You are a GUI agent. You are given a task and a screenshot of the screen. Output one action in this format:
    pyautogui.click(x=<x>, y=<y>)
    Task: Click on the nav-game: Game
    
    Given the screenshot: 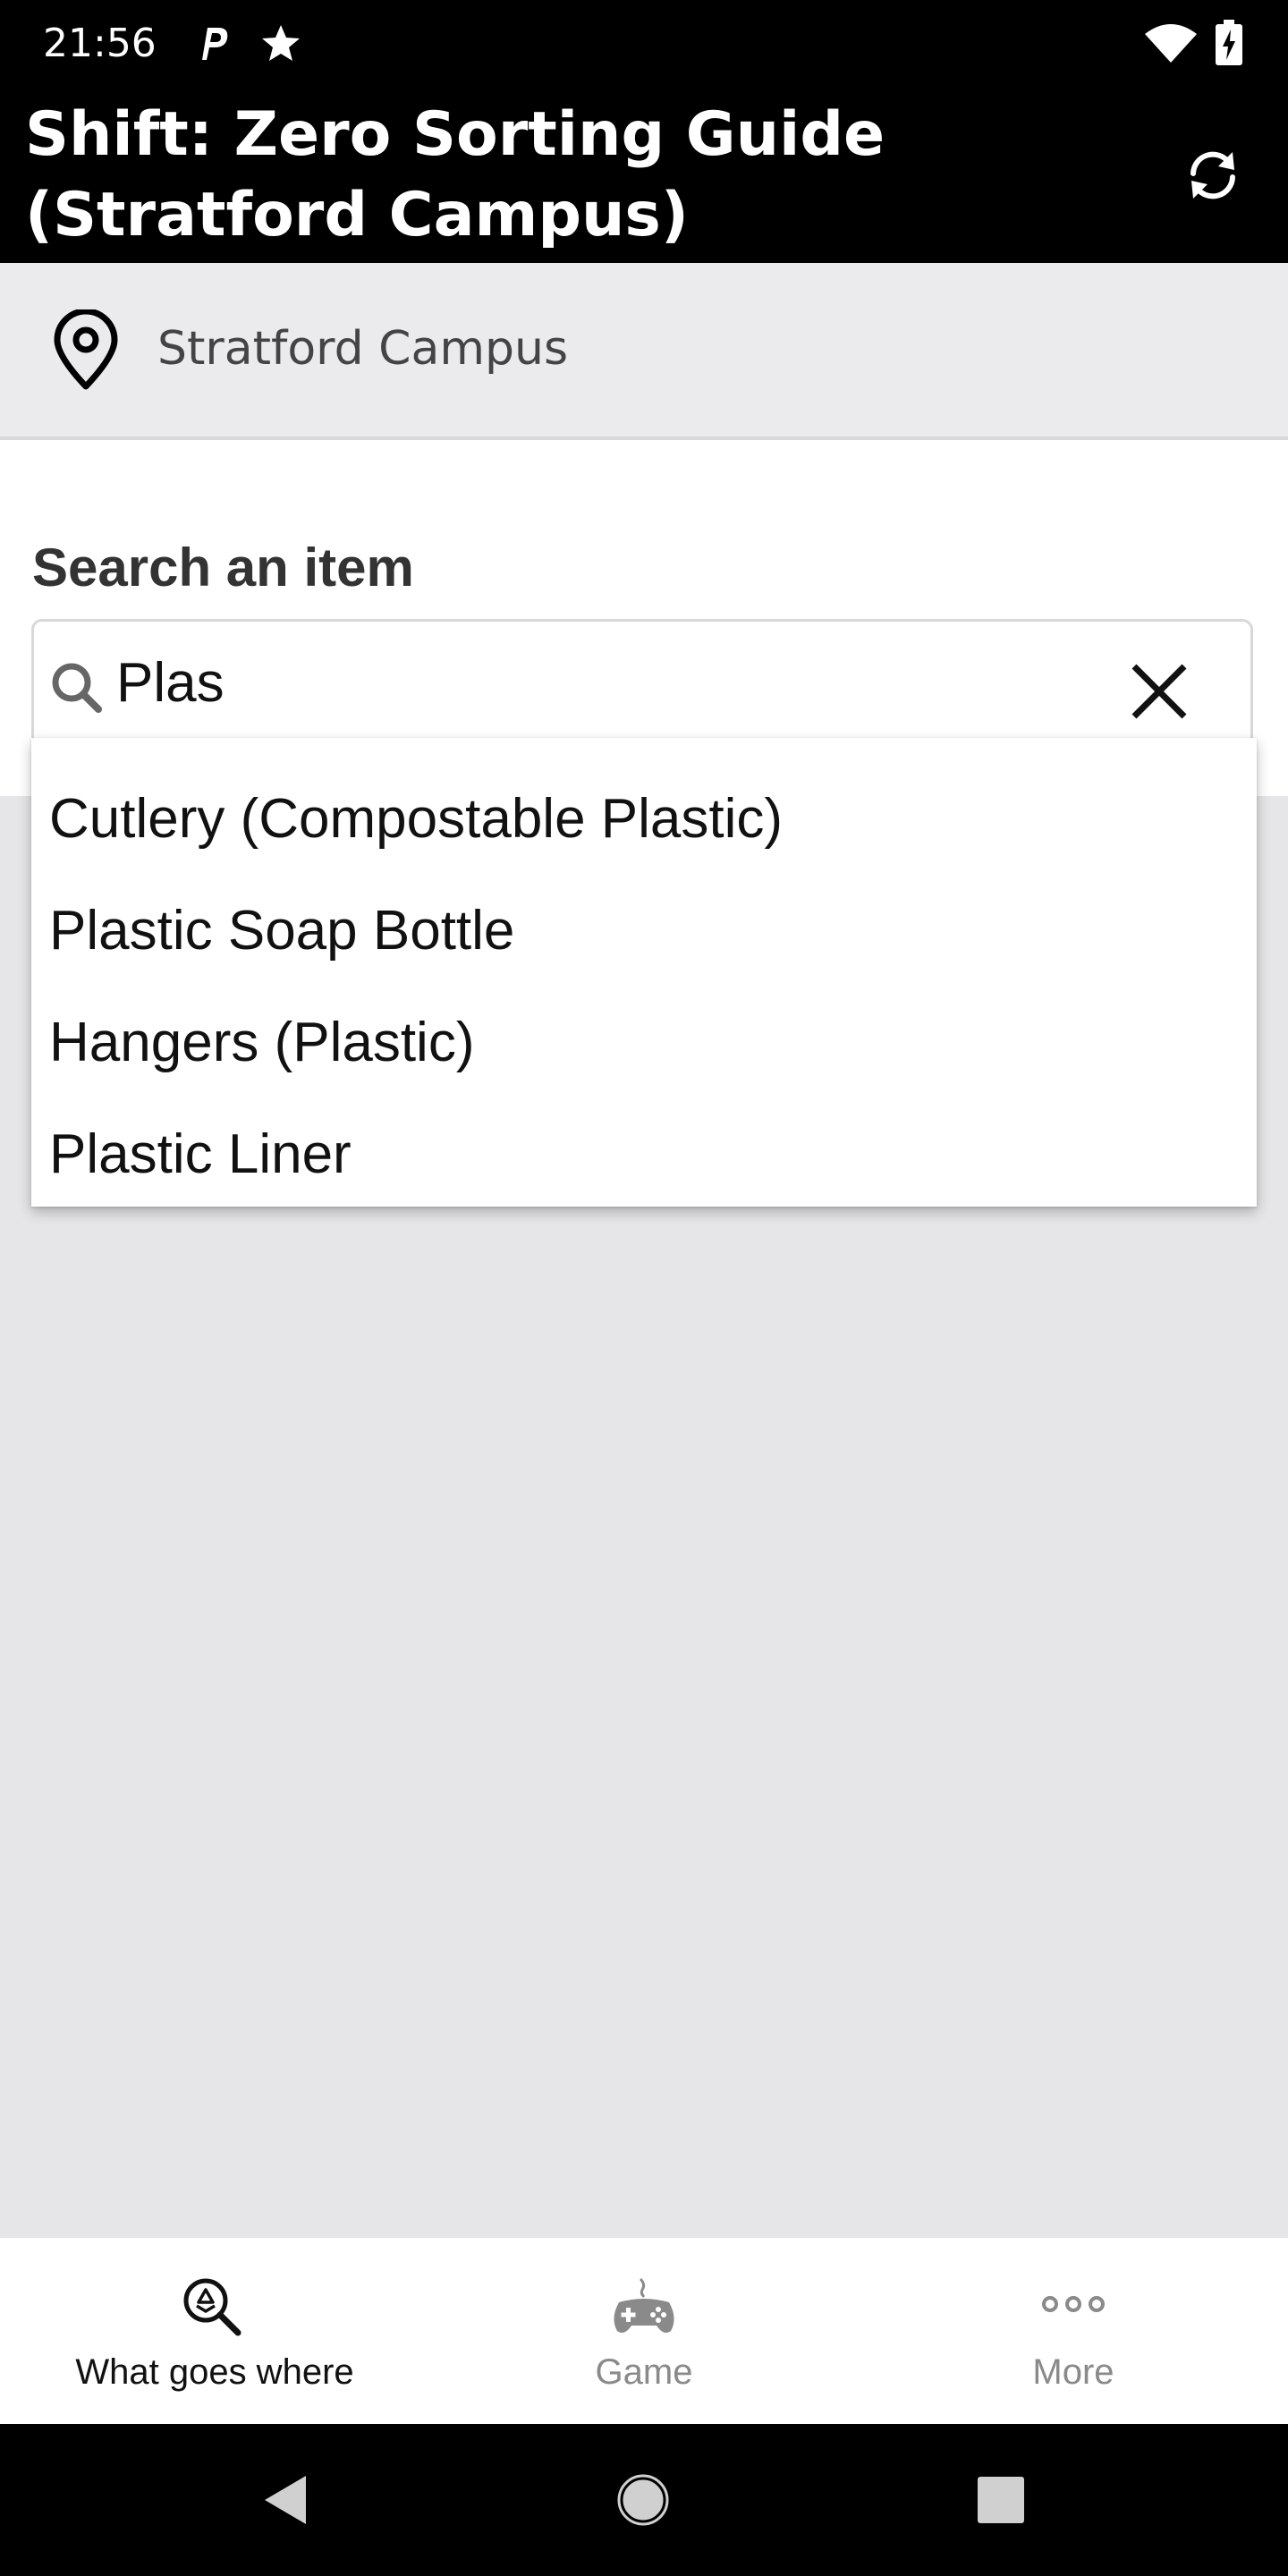 What is the action you would take?
    pyautogui.click(x=644, y=2331)
    